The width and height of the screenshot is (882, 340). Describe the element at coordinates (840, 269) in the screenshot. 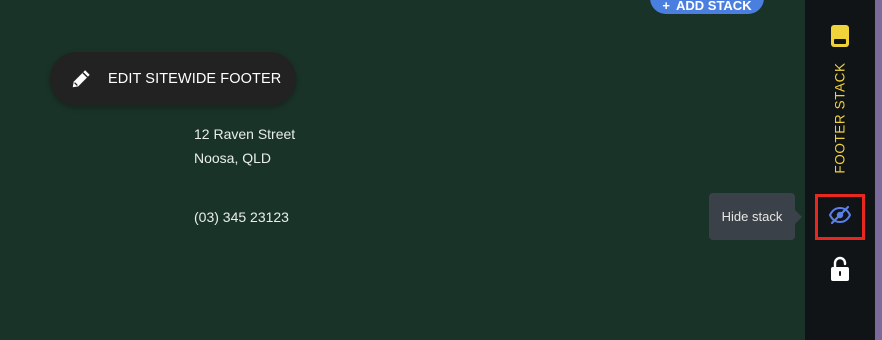

I see `unlock-icon` at that location.